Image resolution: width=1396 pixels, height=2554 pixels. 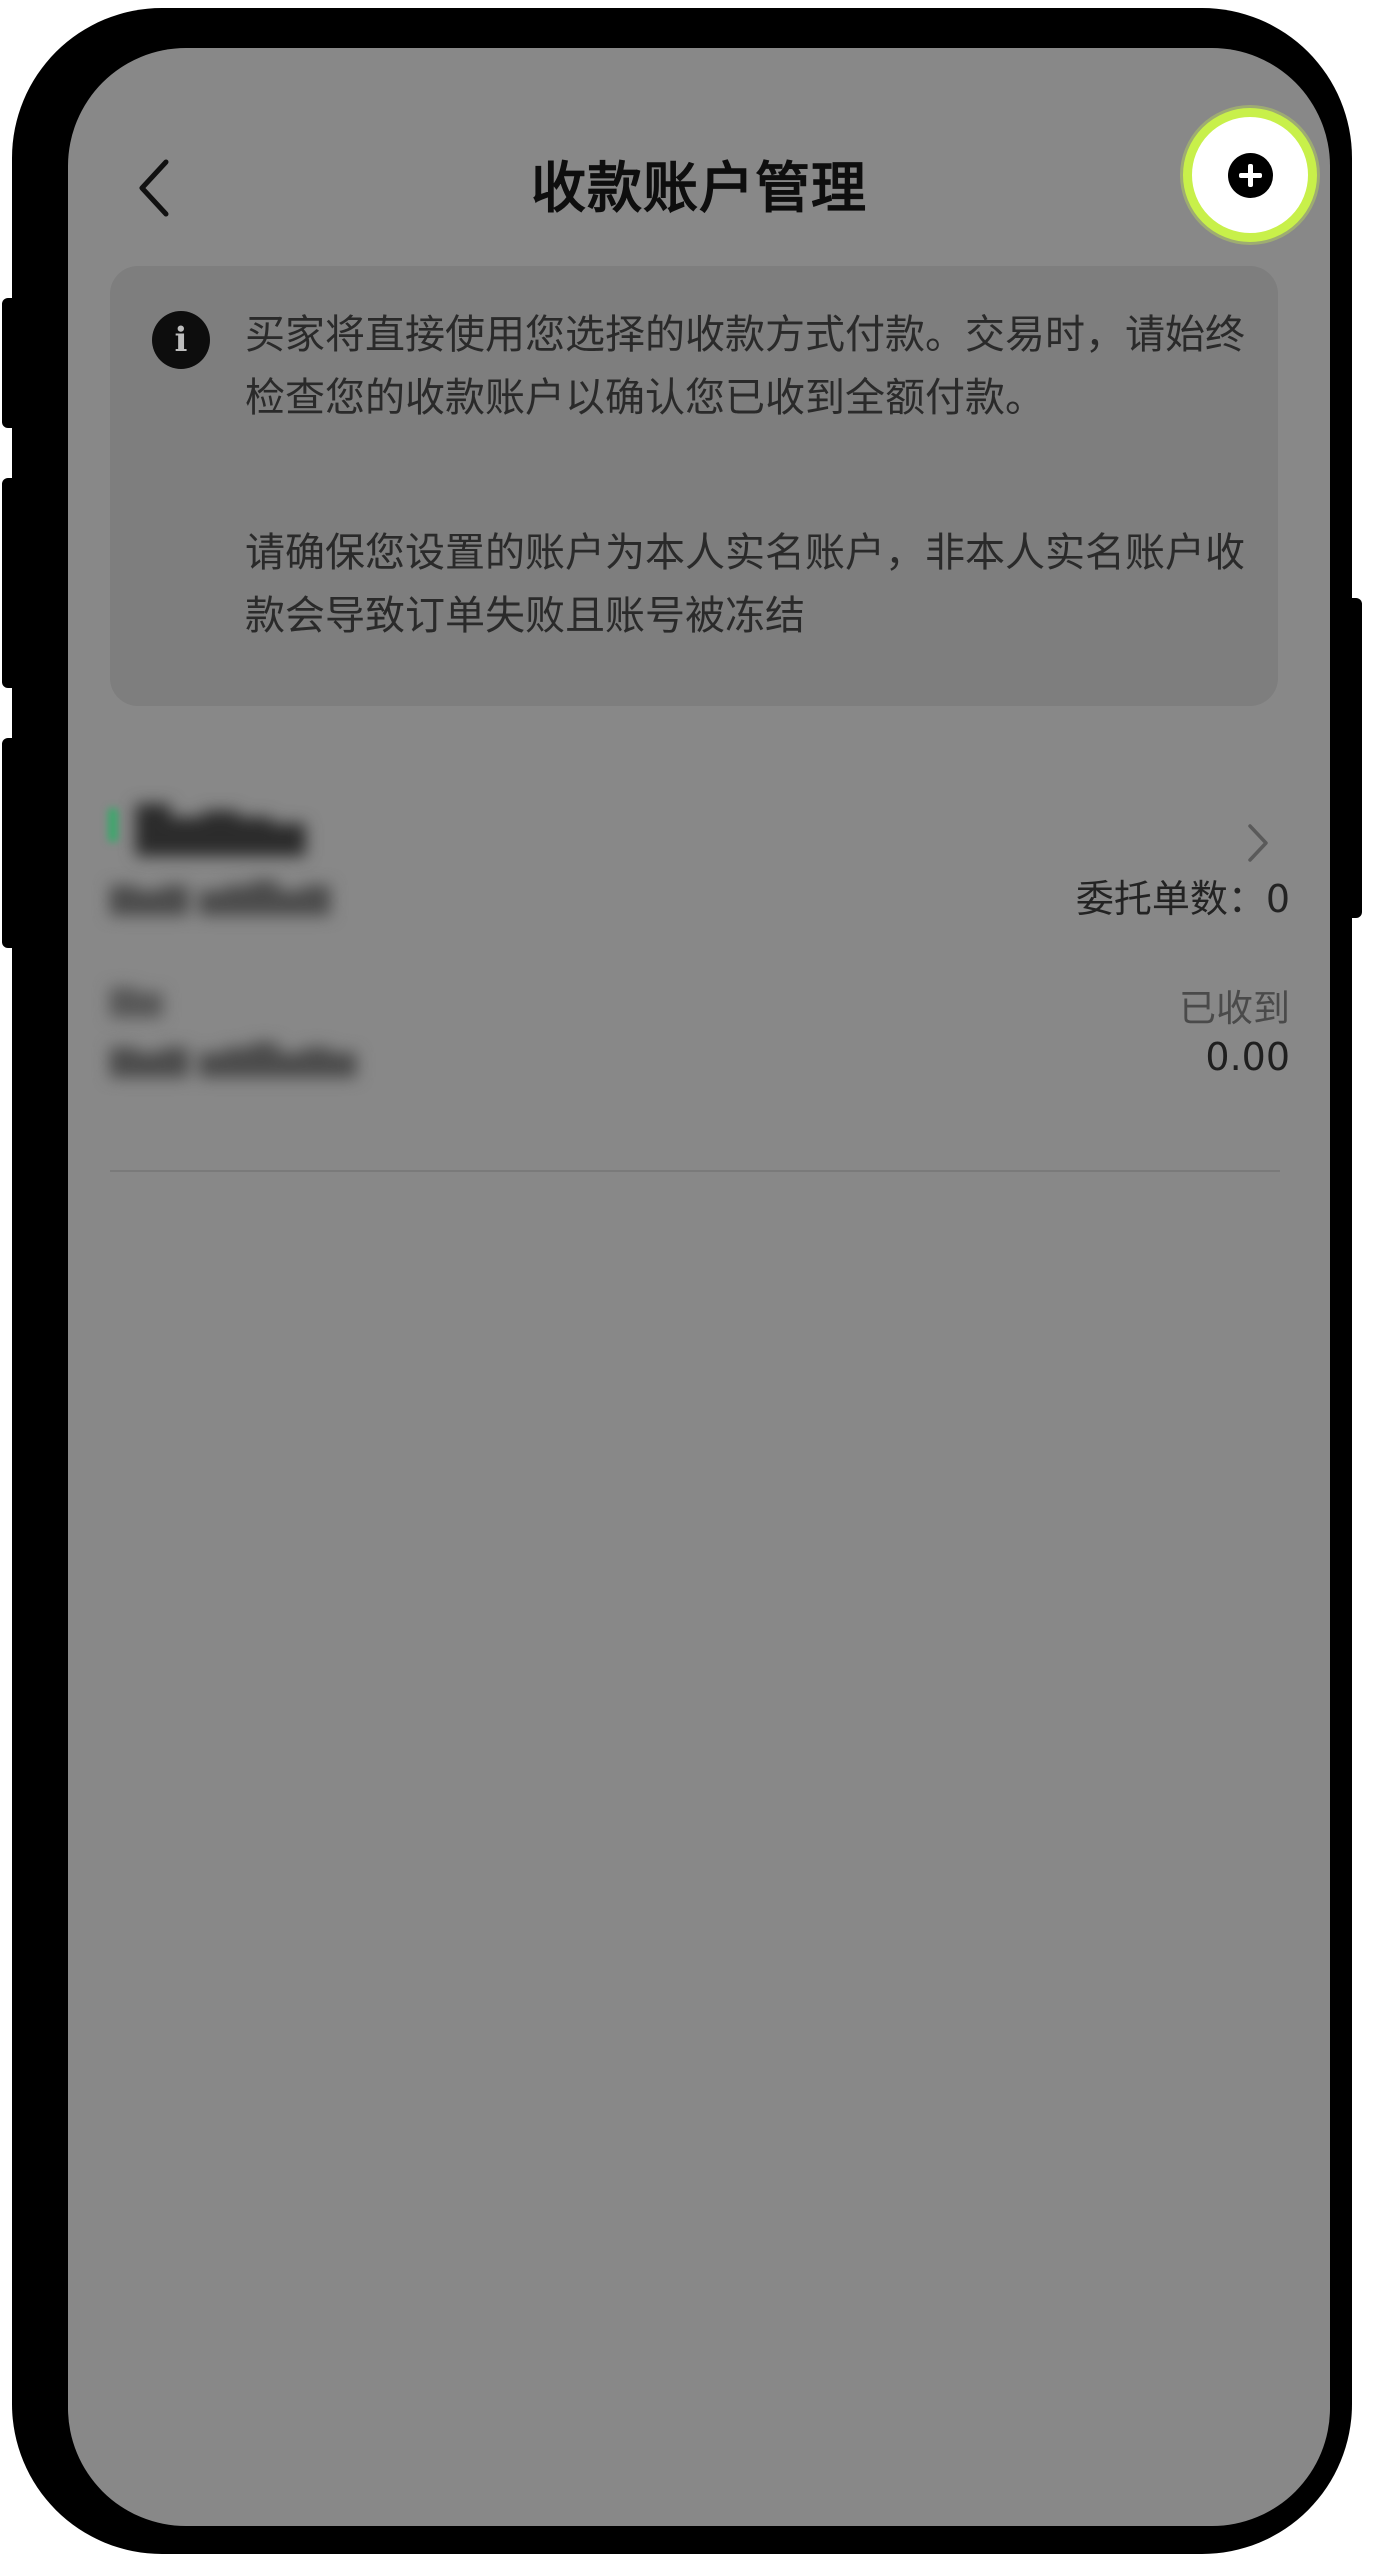 What do you see at coordinates (221, 830) in the screenshot?
I see `payment-method-name-redacted: █▆▇▆▅` at bounding box center [221, 830].